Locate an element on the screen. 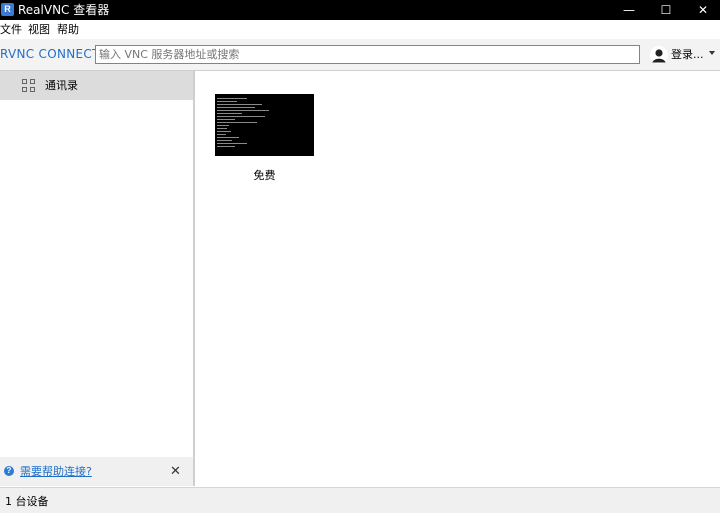  menu-view: 视图 is located at coordinates (39, 29).